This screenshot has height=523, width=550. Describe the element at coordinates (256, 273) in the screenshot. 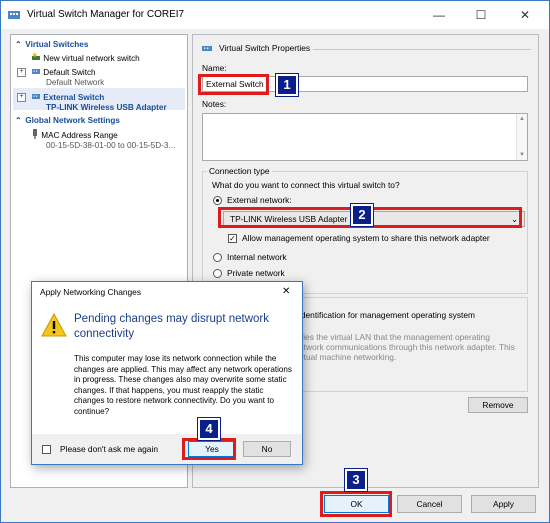

I see `private-network-label: Private network` at that location.